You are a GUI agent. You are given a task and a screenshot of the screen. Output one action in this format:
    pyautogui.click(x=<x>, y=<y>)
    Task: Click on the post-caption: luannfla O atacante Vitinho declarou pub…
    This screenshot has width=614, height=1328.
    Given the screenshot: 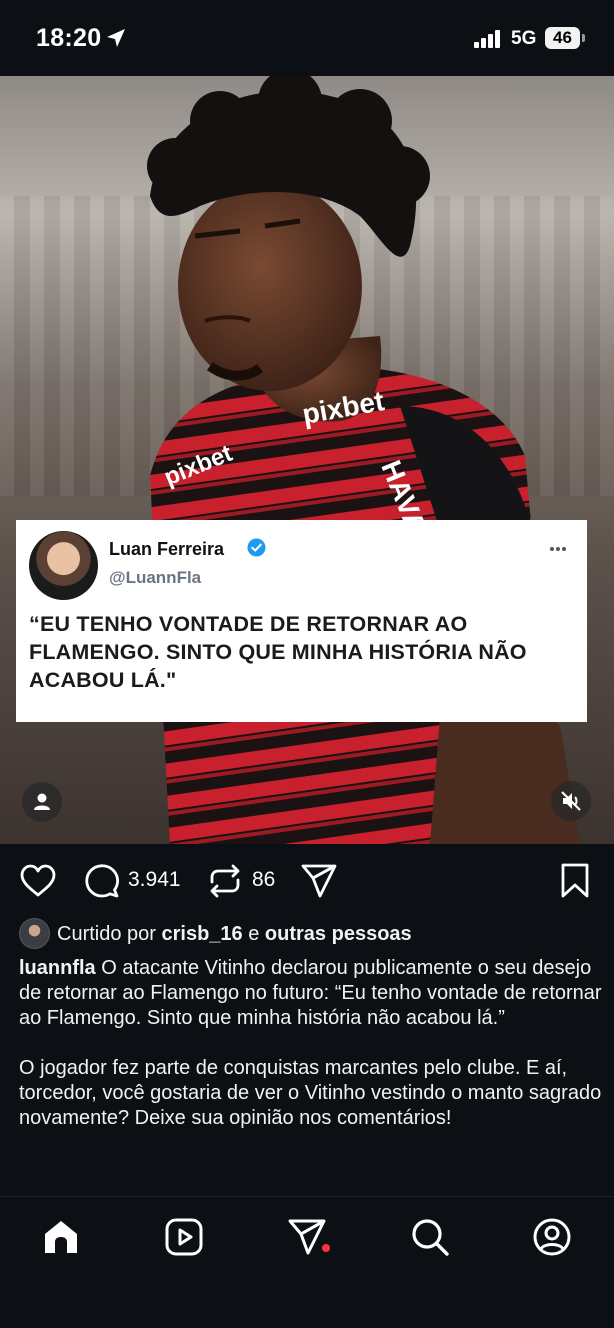 What is the action you would take?
    pyautogui.click(x=311, y=1056)
    